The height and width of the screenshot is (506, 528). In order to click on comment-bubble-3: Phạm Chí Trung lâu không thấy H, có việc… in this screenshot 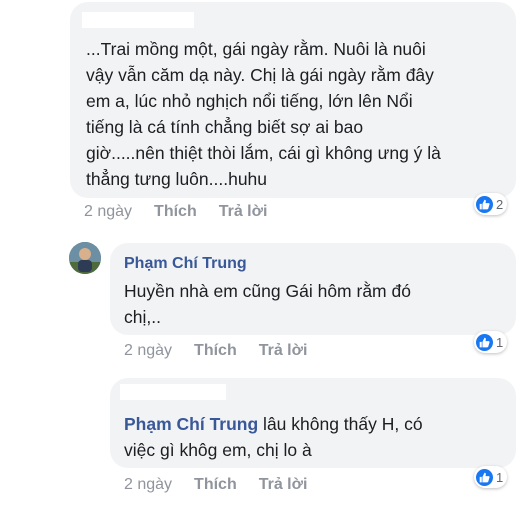, I will do `click(313, 423)`.